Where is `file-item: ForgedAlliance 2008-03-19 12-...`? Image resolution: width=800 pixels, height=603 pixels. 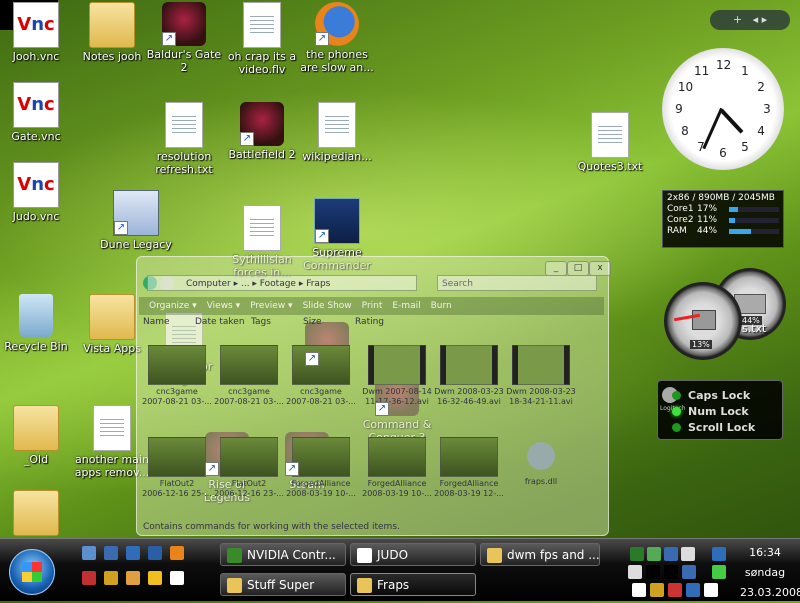
file-item: ForgedAlliance 2008-03-19 12-... is located at coordinates (469, 468).